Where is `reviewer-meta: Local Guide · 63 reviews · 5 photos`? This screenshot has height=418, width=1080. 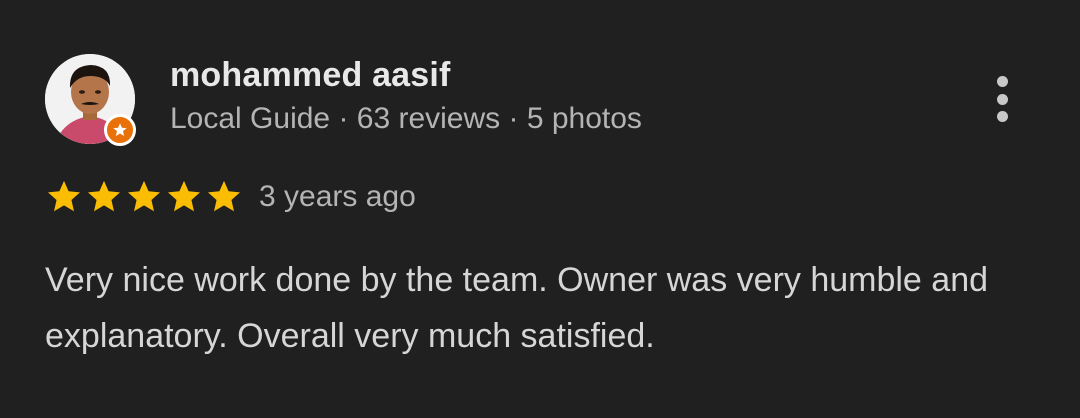
reviewer-meta: Local Guide · 63 reviews · 5 photos is located at coordinates (406, 119).